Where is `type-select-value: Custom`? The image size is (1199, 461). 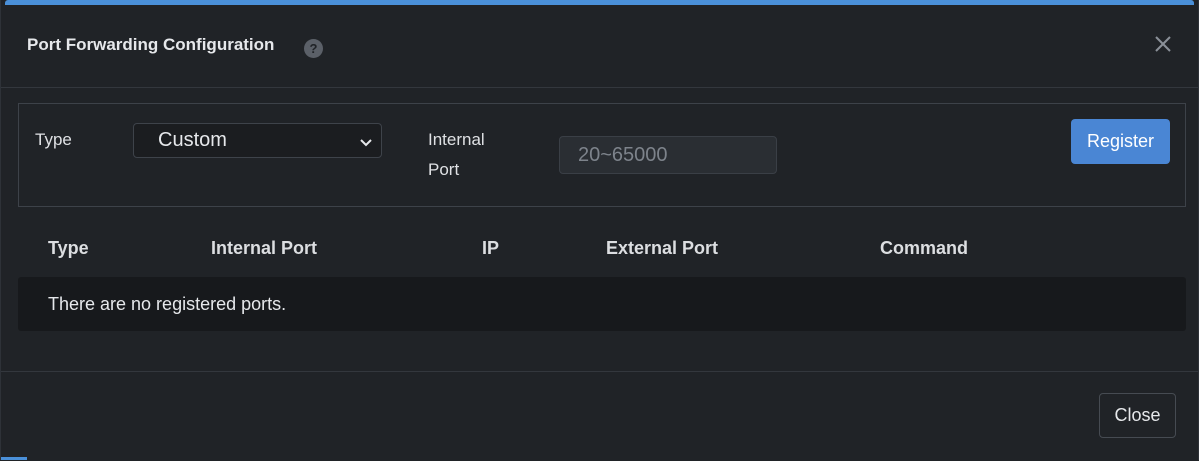 type-select-value: Custom is located at coordinates (192, 140).